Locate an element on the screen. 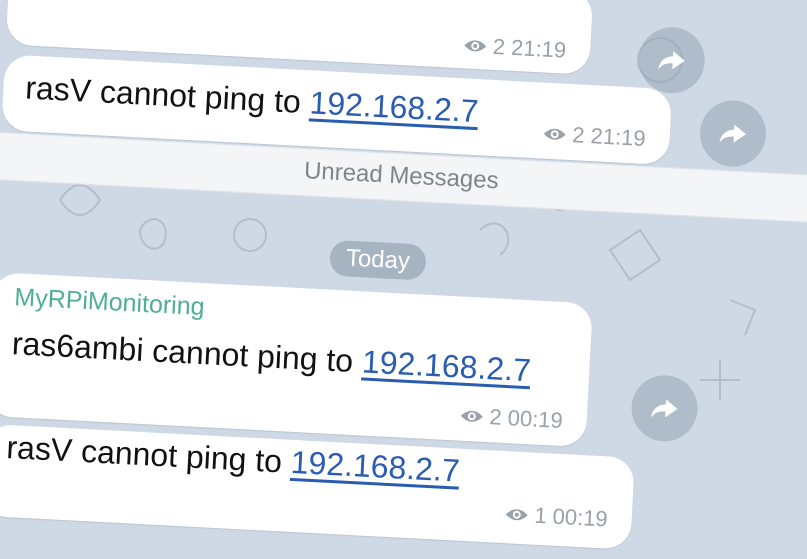 The image size is (807, 559). view-count: 1 is located at coordinates (540, 515).